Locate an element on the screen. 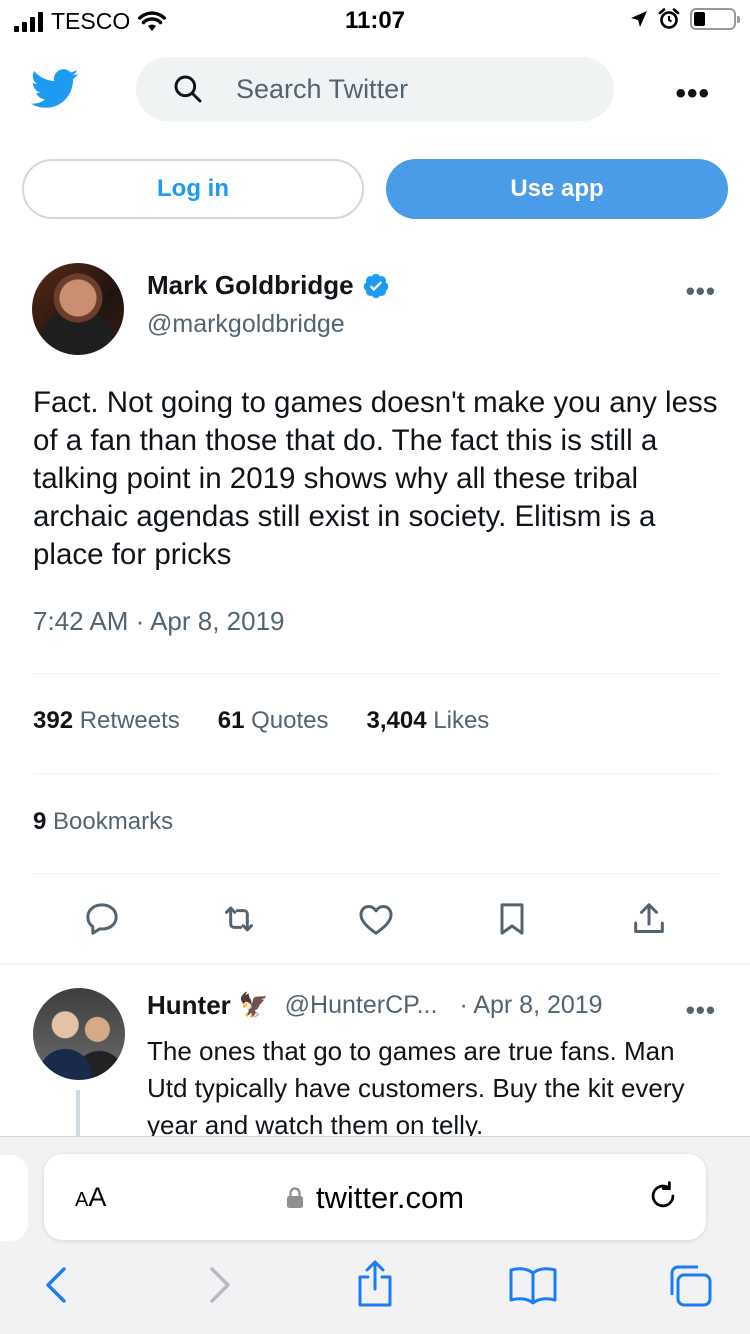 This screenshot has width=750, height=1334. bookmarks-icon is located at coordinates (533, 1285).